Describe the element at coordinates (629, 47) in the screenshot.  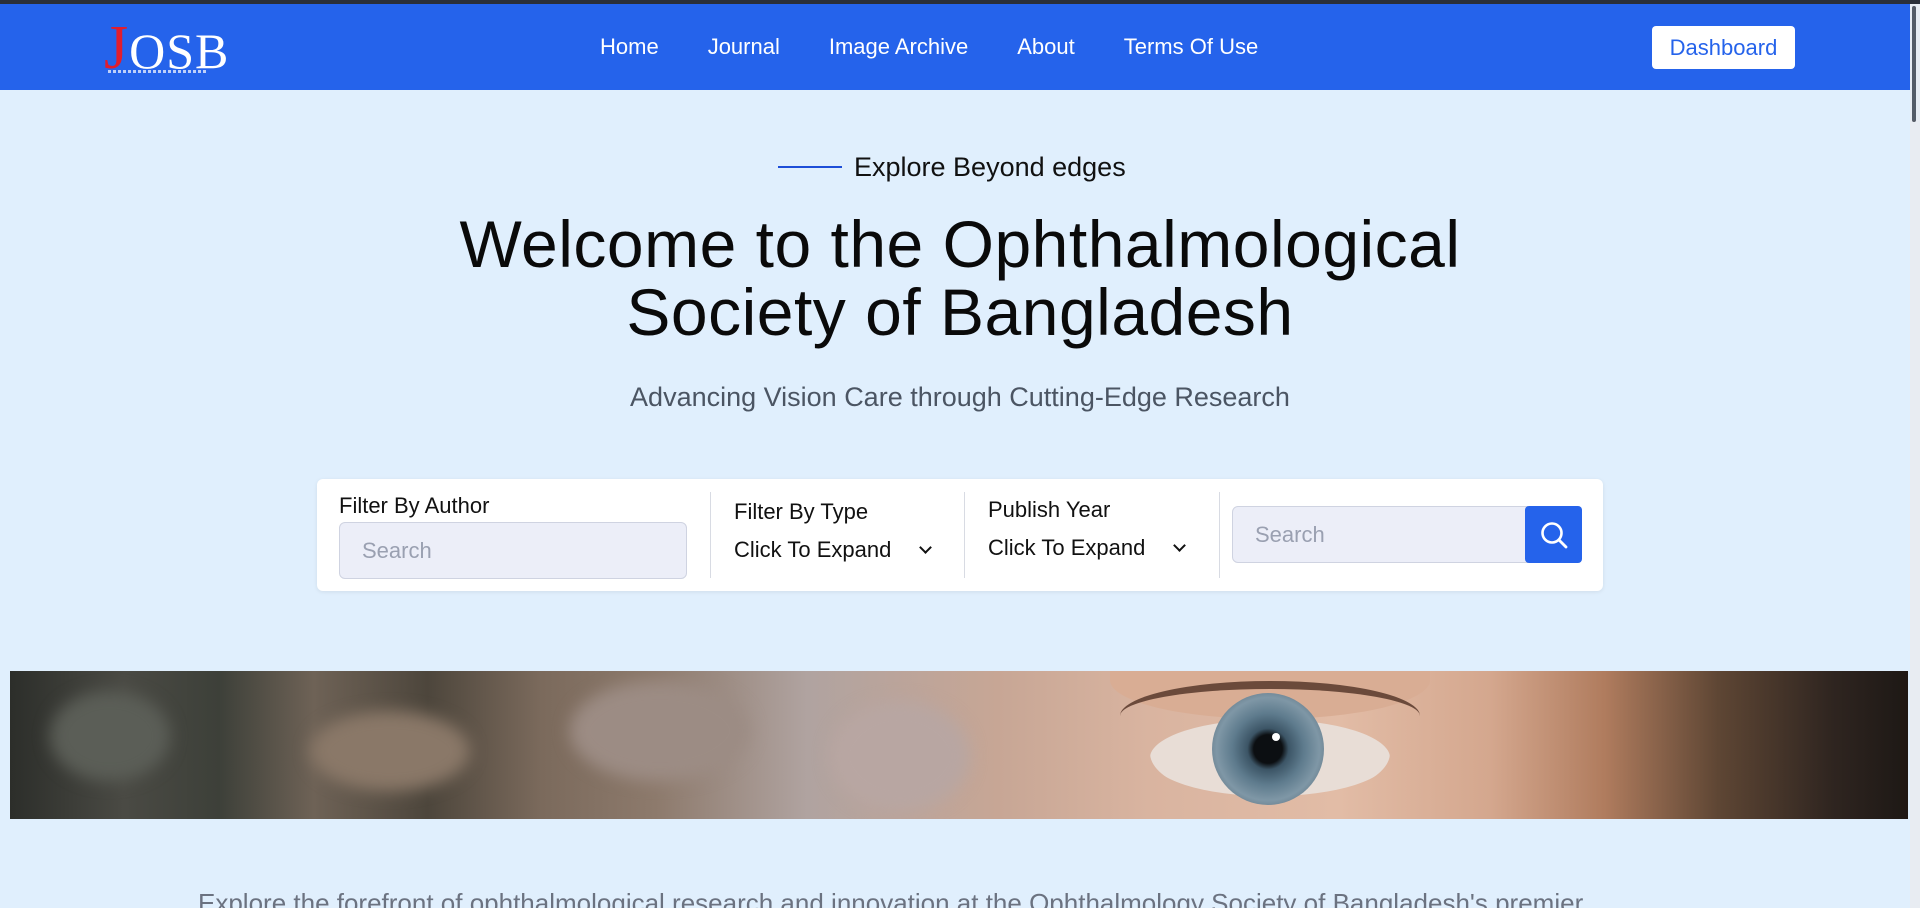
I see `nav-link-home: Home` at that location.